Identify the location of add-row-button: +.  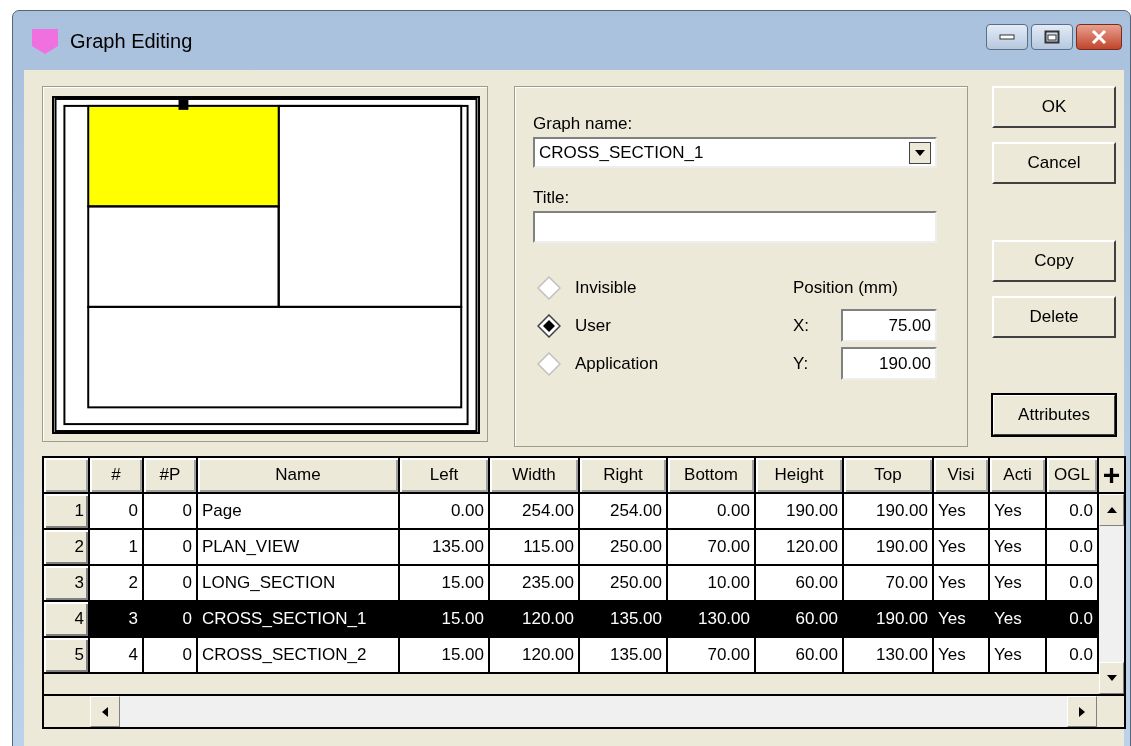
(1111, 476).